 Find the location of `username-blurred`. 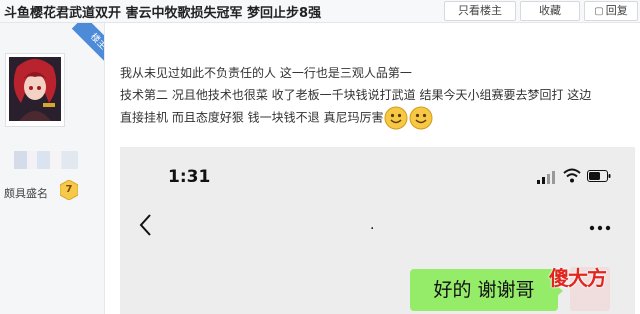

username-blurred is located at coordinates (46, 160).